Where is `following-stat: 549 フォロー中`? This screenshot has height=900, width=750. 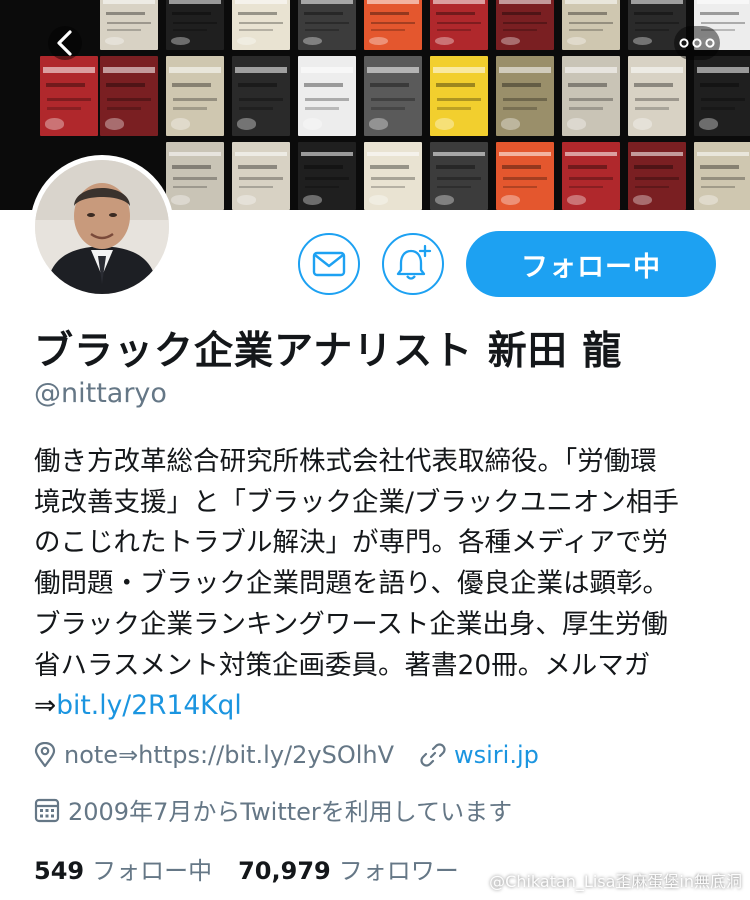 following-stat: 549 フォロー中 is located at coordinates (123, 868).